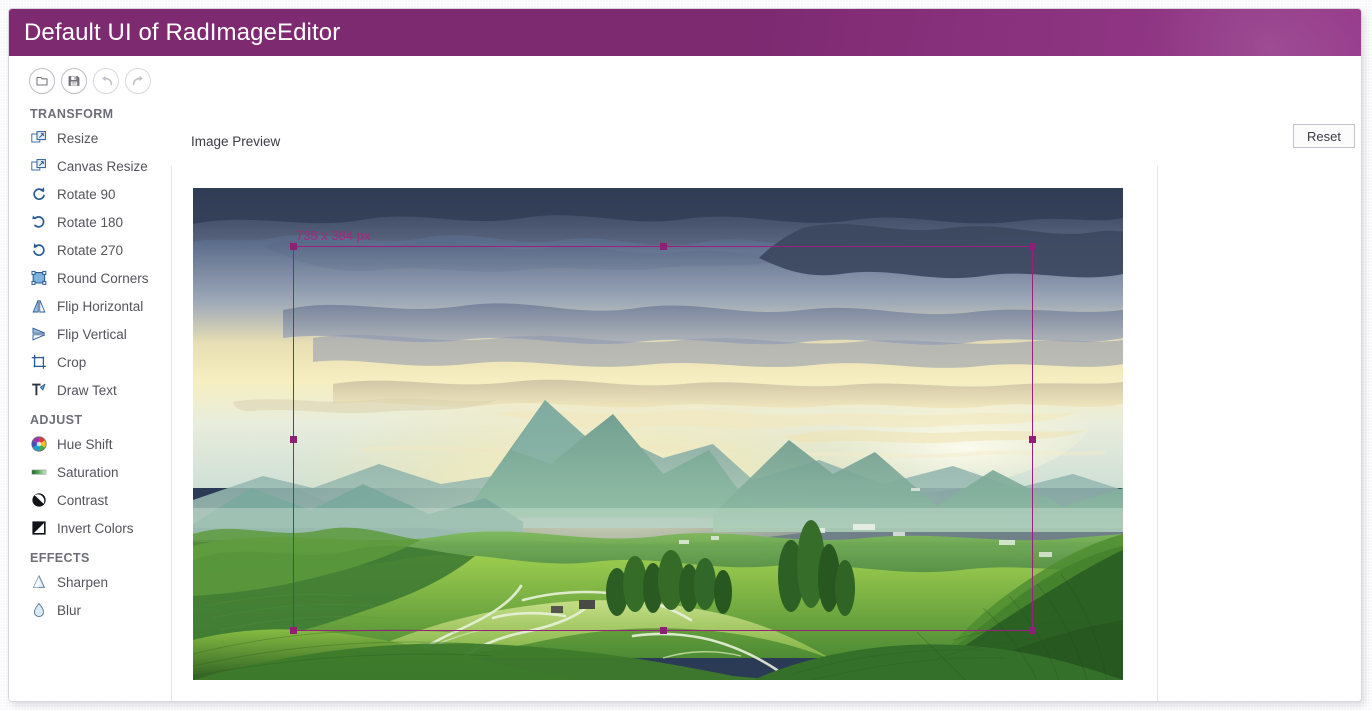 The width and height of the screenshot is (1372, 711). What do you see at coordinates (90, 81) in the screenshot?
I see `file-toolbar` at bounding box center [90, 81].